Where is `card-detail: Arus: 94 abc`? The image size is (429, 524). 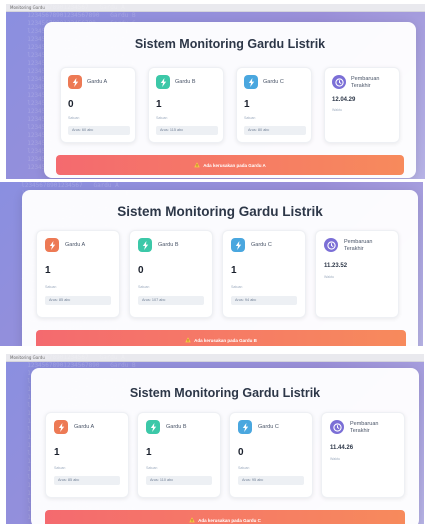
card-detail: Arus: 94 abc is located at coordinates (264, 300).